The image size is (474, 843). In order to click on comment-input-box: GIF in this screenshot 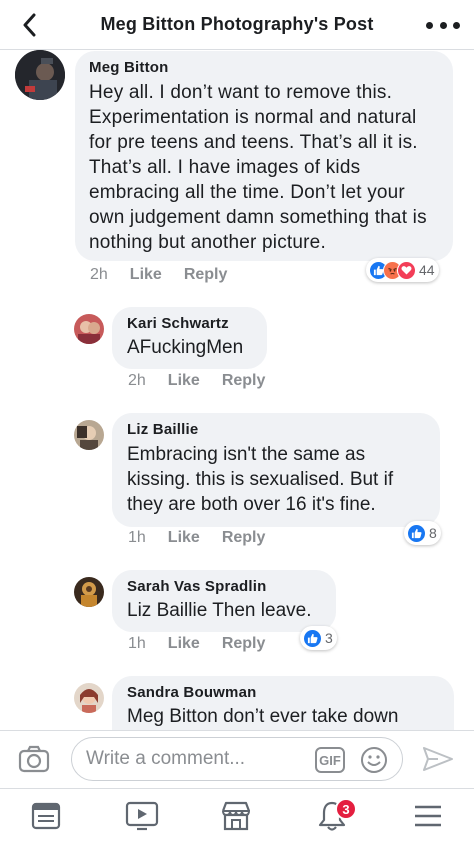, I will do `click(237, 759)`.